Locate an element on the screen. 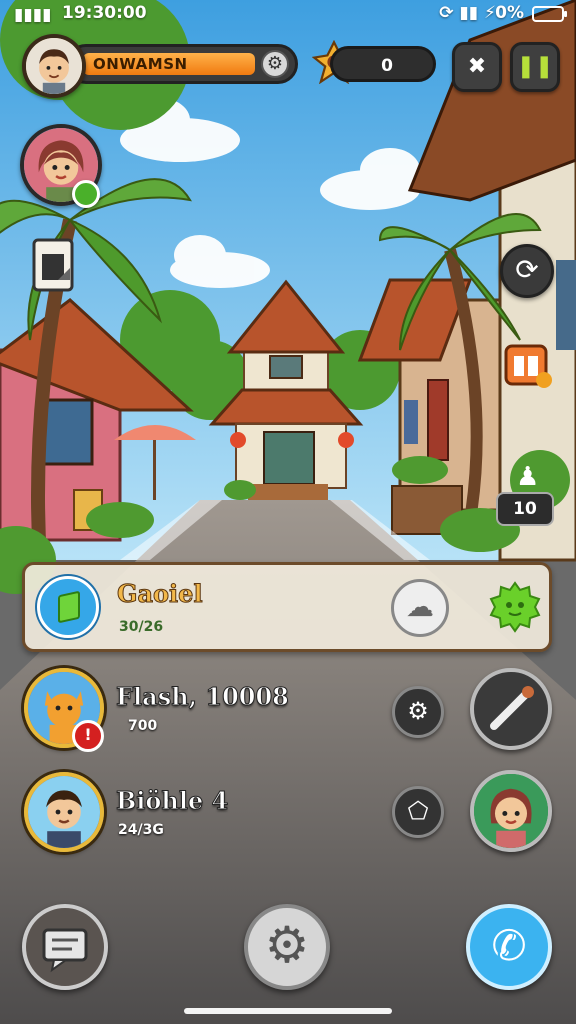 The image size is (576, 1024). currency-bar: 0 is located at coordinates (383, 64).